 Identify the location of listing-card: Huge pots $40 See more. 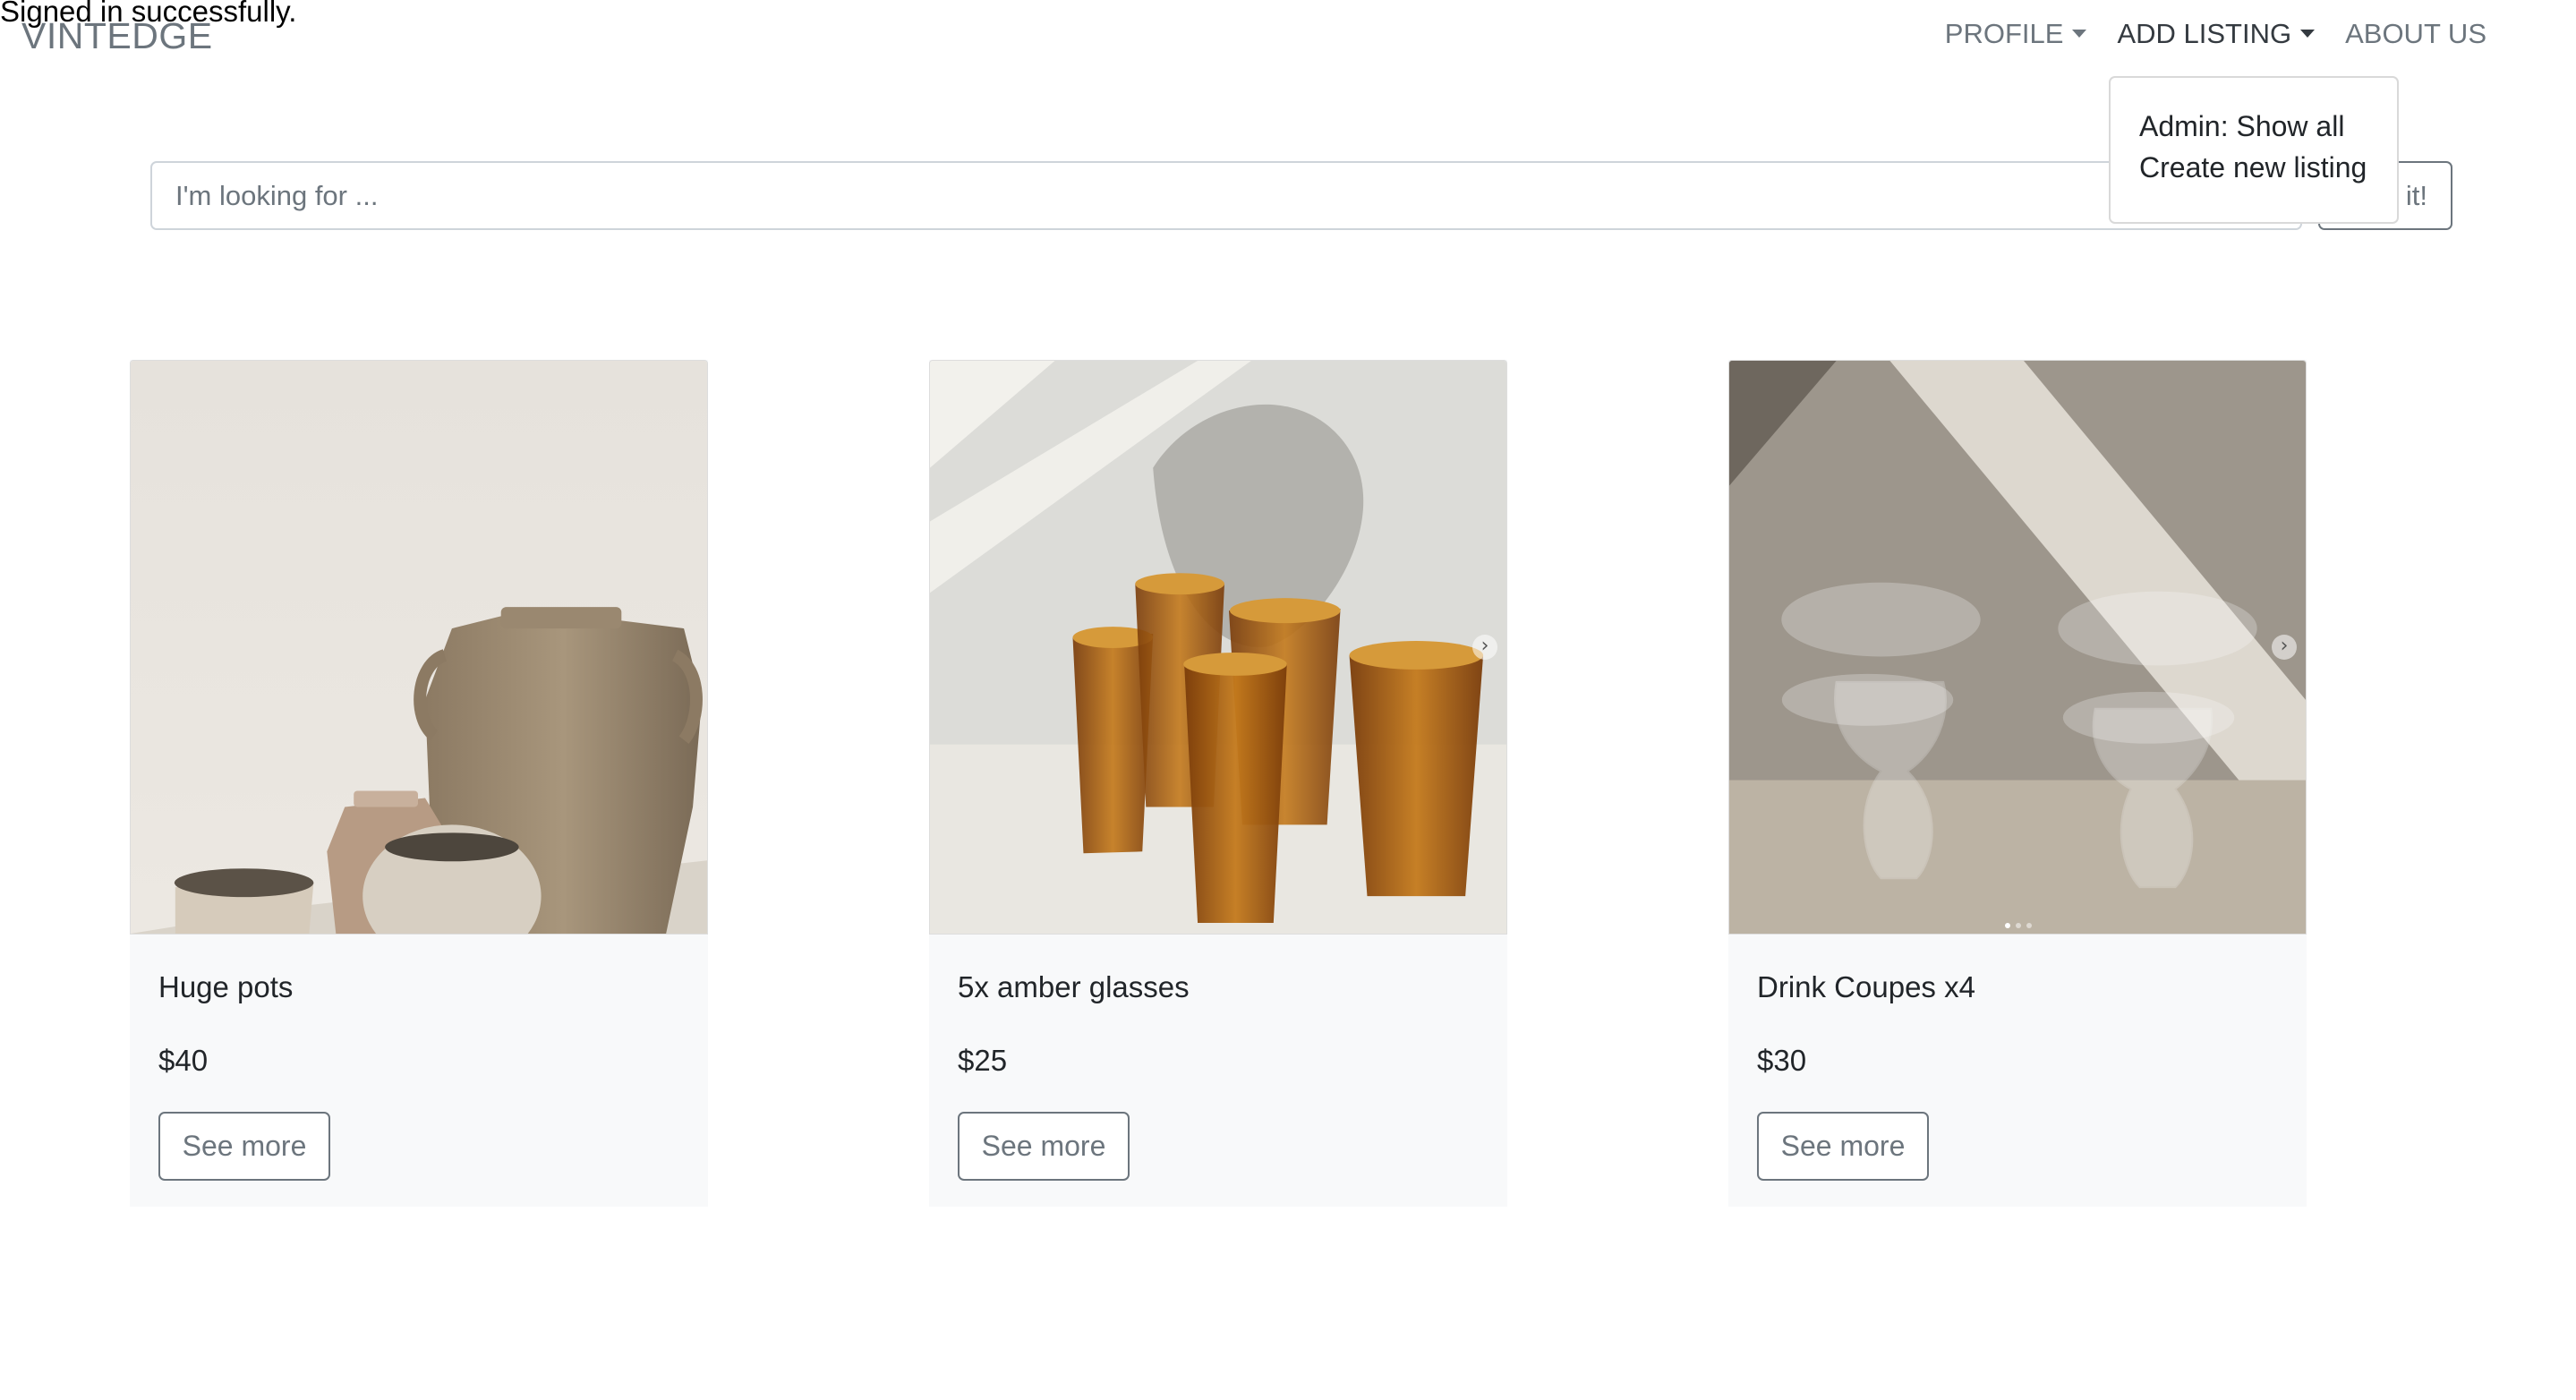
(419, 783).